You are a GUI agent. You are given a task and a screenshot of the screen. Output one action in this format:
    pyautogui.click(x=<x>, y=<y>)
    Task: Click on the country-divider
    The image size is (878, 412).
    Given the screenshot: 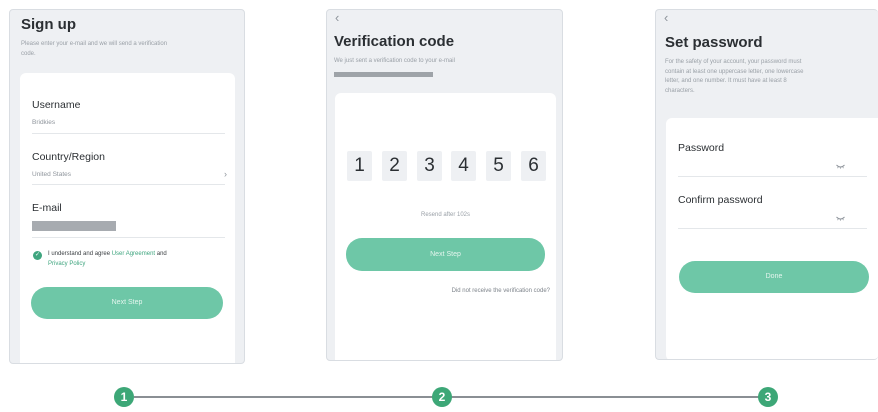 What is the action you would take?
    pyautogui.click(x=128, y=184)
    